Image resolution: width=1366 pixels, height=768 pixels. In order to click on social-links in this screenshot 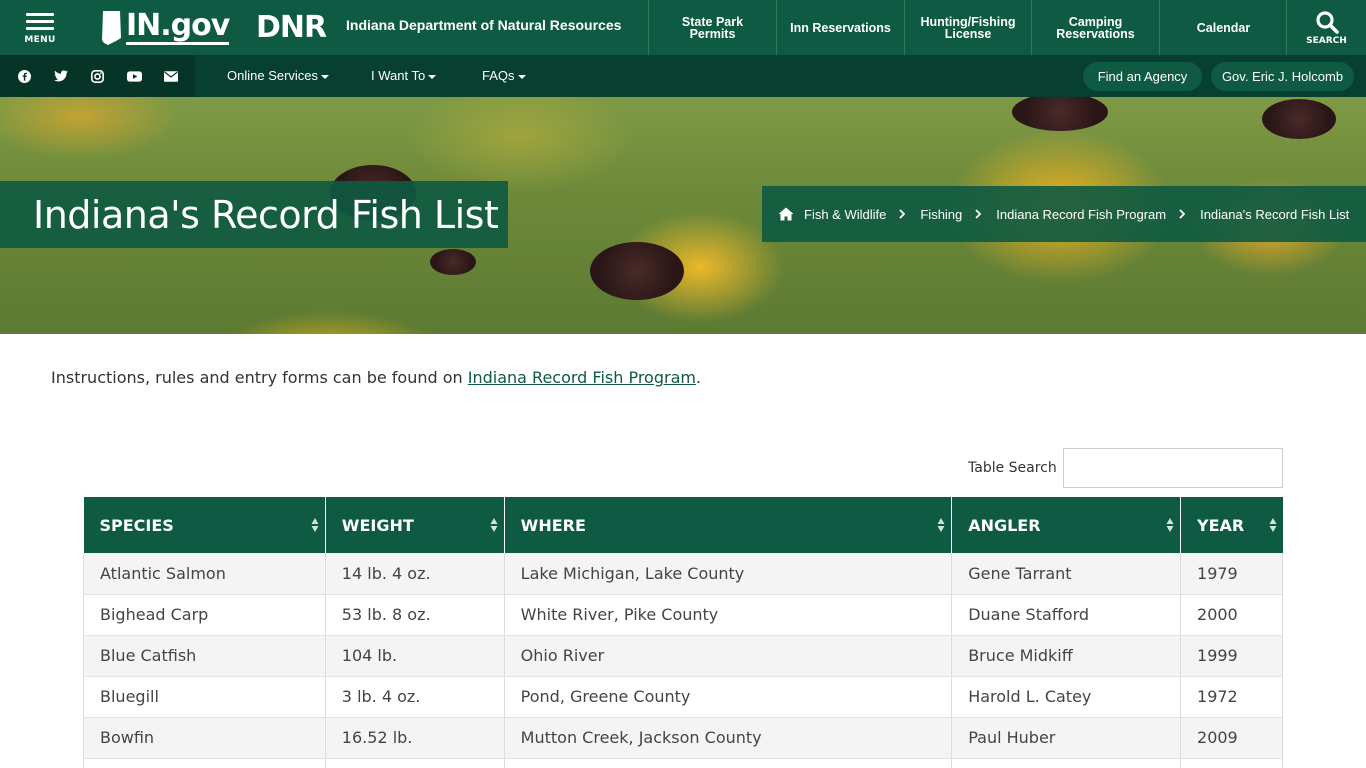, I will do `click(97, 76)`.